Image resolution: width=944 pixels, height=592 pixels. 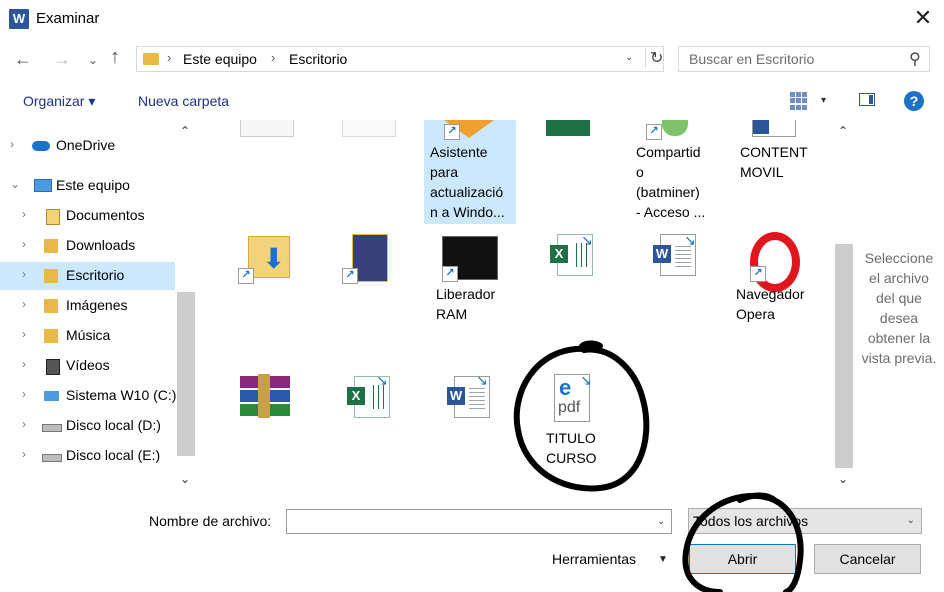 What do you see at coordinates (52, 428) in the screenshot?
I see `drive-icon` at bounding box center [52, 428].